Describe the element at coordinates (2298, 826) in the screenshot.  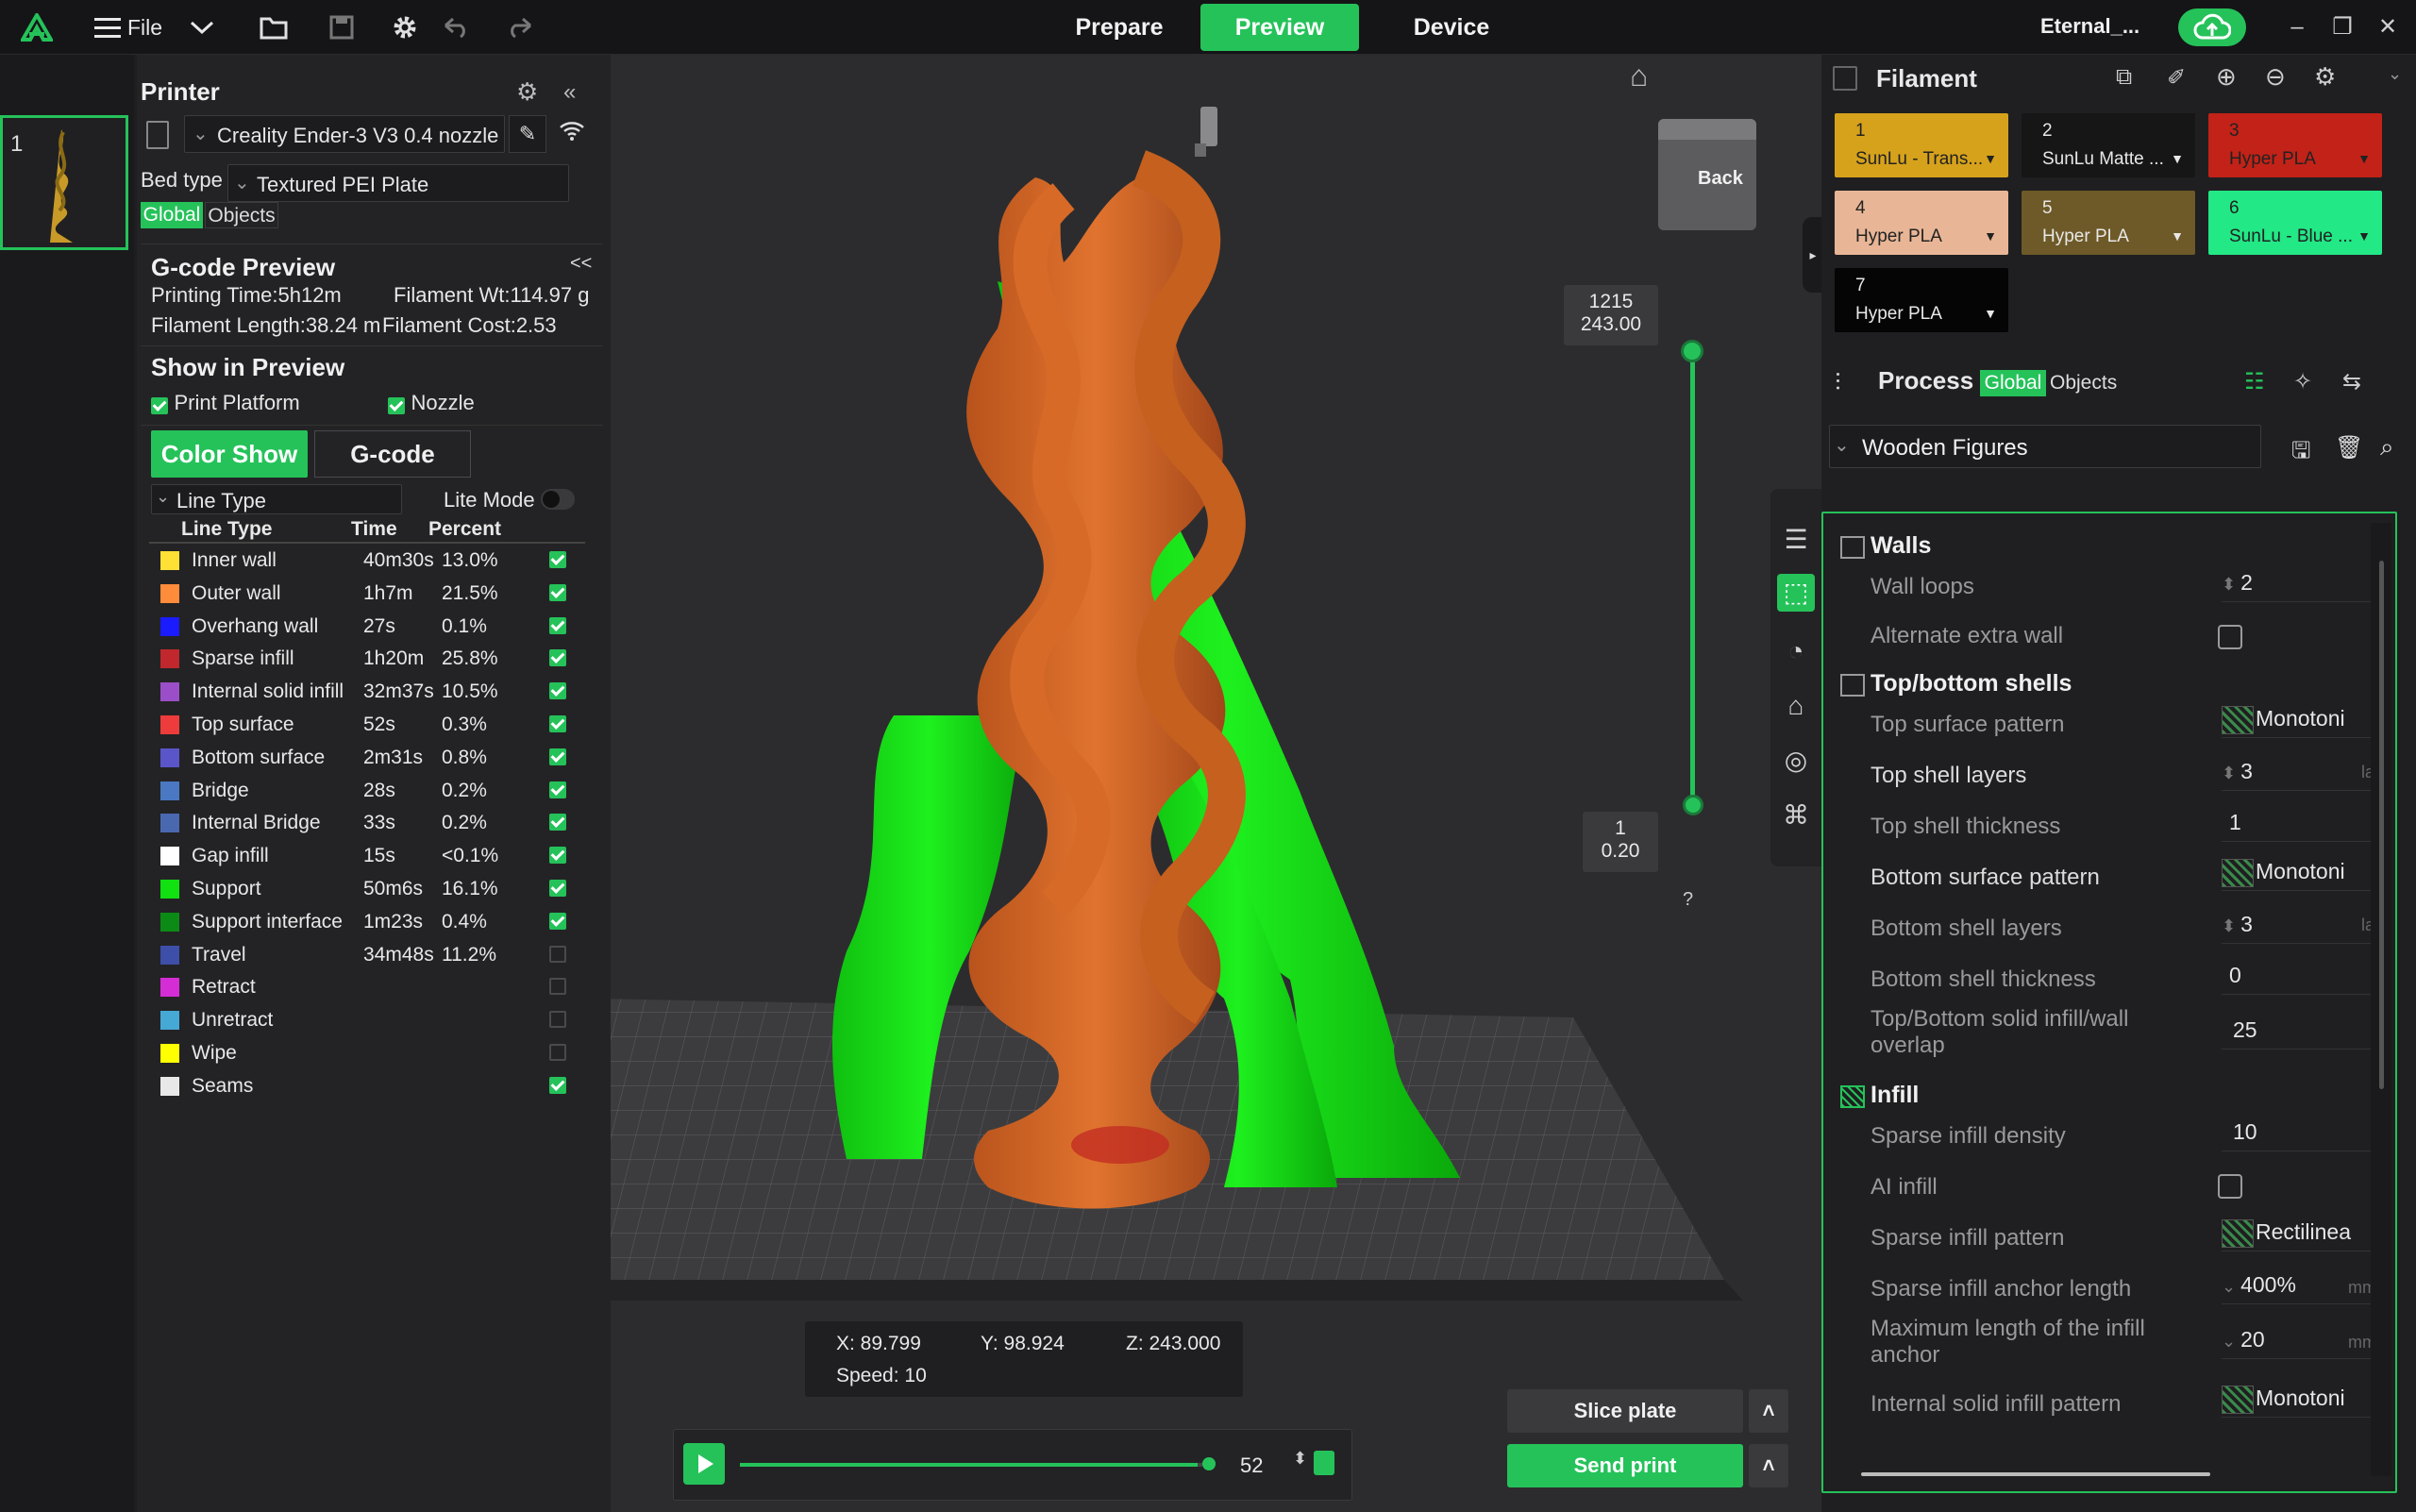
I see `top-shell-thickness-input: 1` at that location.